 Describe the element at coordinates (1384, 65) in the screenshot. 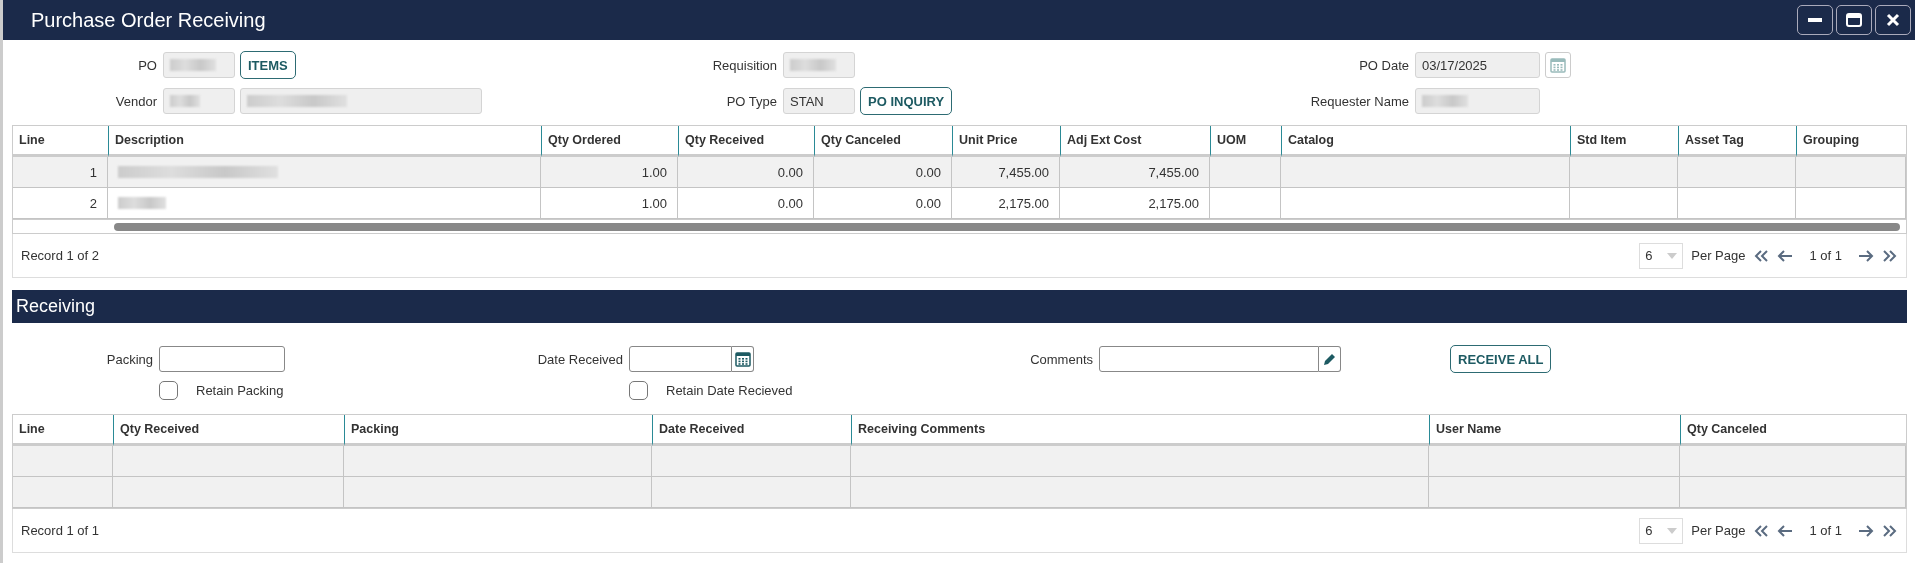

I see `field-label: PO Date` at that location.